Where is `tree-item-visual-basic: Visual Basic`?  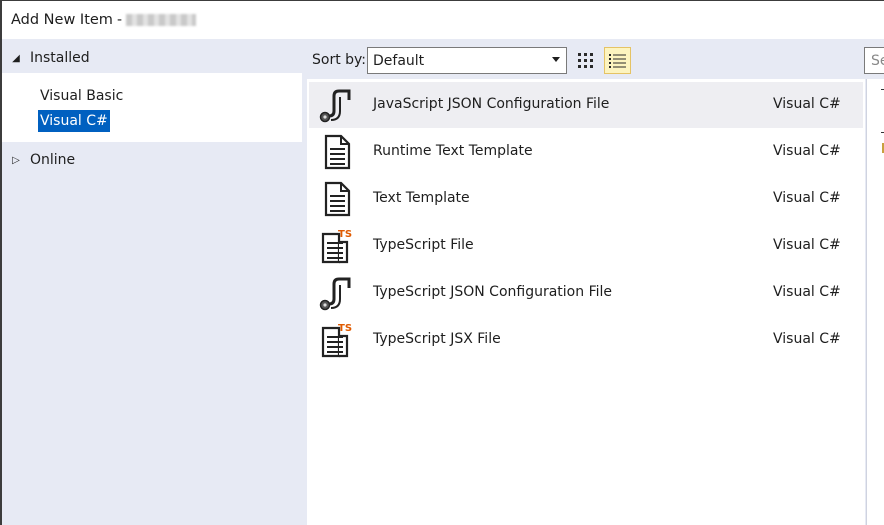
tree-item-visual-basic: Visual Basic is located at coordinates (81, 96).